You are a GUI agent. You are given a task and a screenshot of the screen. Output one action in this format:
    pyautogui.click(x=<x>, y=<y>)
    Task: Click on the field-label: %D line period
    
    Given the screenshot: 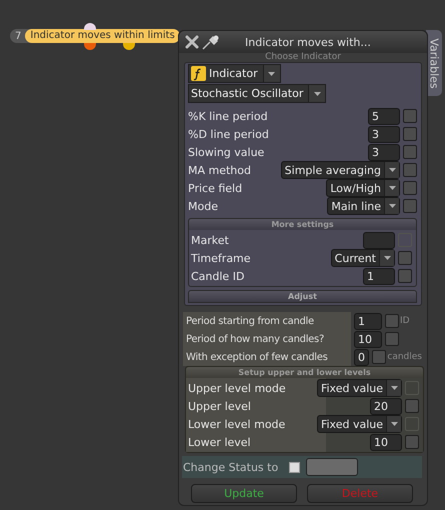 What is the action you would take?
    pyautogui.click(x=229, y=134)
    